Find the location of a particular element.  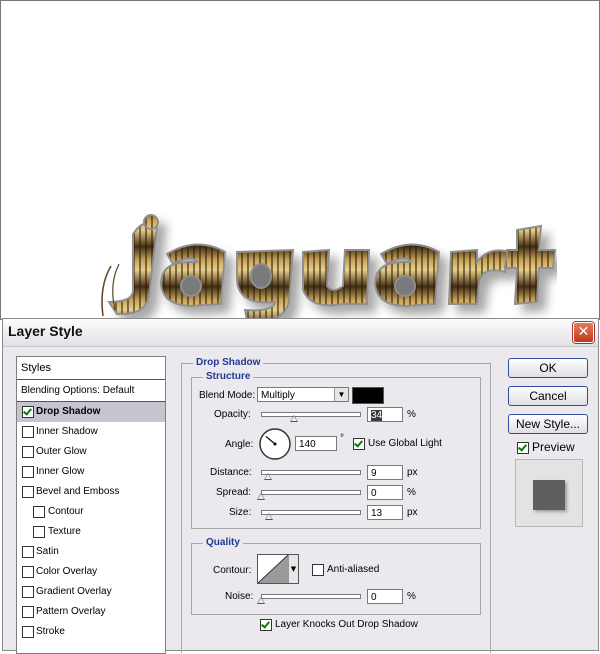

style-item-pattern-overlay: Pattern Overlay is located at coordinates (91, 612).